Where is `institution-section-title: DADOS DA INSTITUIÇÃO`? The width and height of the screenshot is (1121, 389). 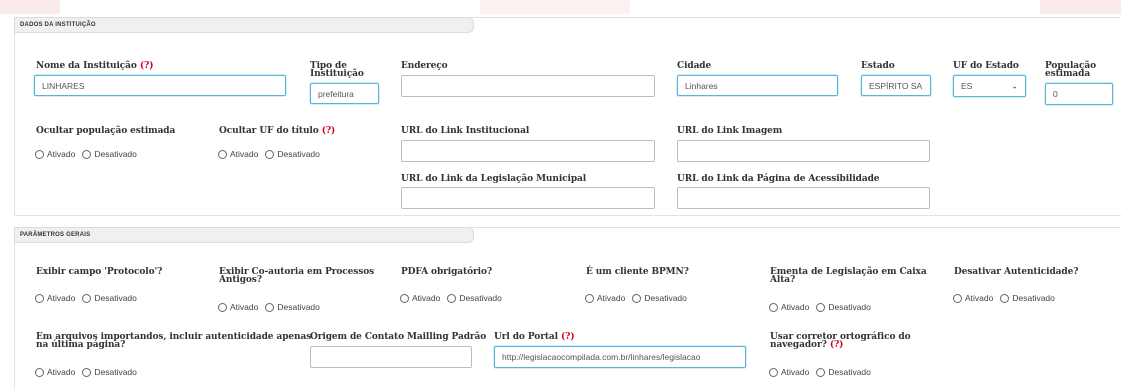
institution-section-title: DADOS DA INSTITUIÇÃO is located at coordinates (244, 25).